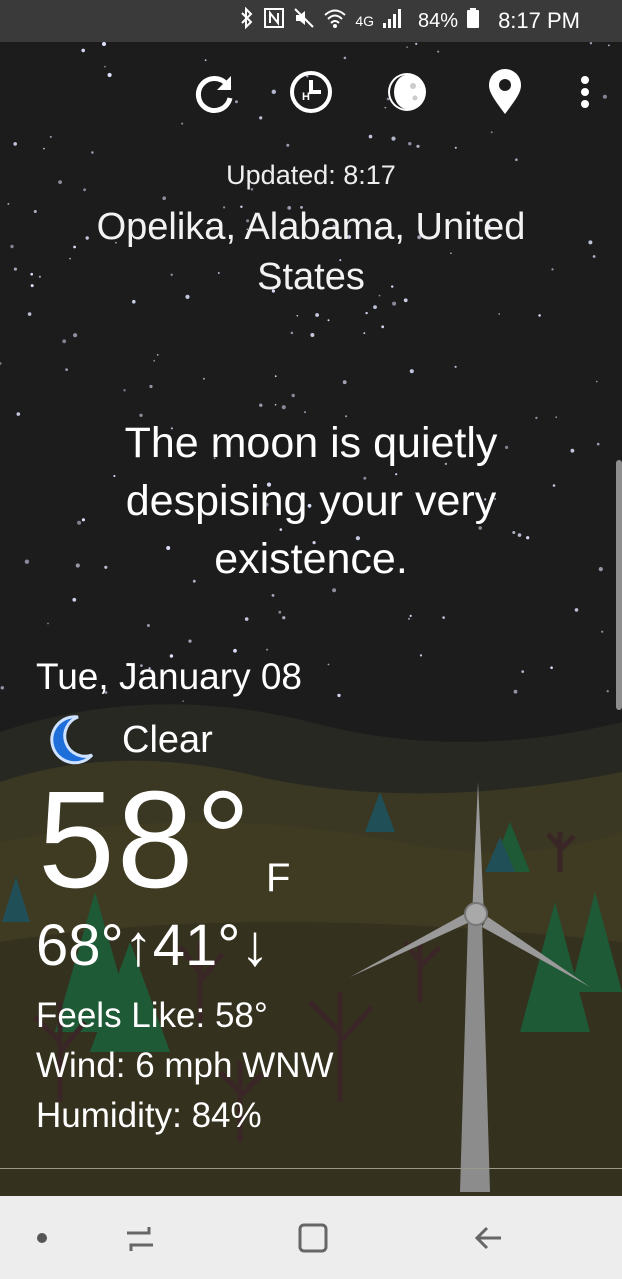  Describe the element at coordinates (152, 1015) in the screenshot. I see `feels-like: Feels Like: 58°` at that location.